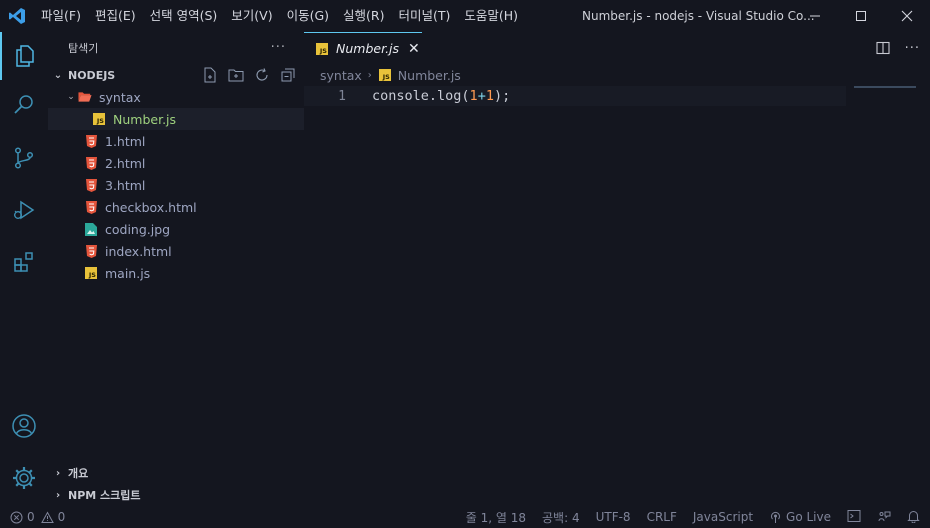 This screenshot has width=930, height=528. Describe the element at coordinates (429, 75) in the screenshot. I see `breadcrumb-file: Number.js` at that location.